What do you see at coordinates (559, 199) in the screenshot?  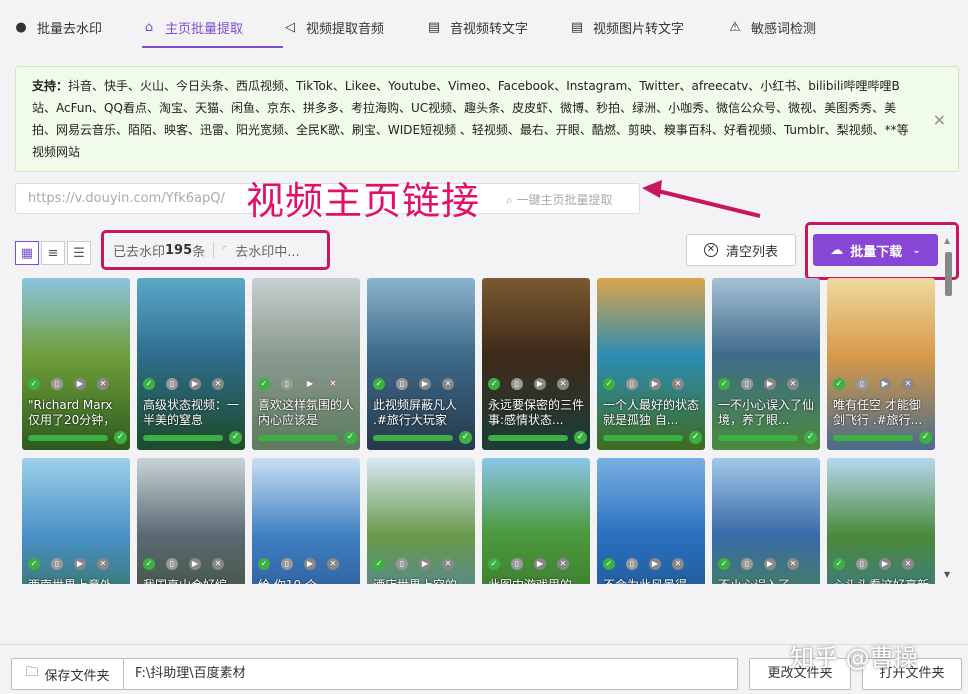 I see `extract-hint: ⌕ 一键主页批量提取` at bounding box center [559, 199].